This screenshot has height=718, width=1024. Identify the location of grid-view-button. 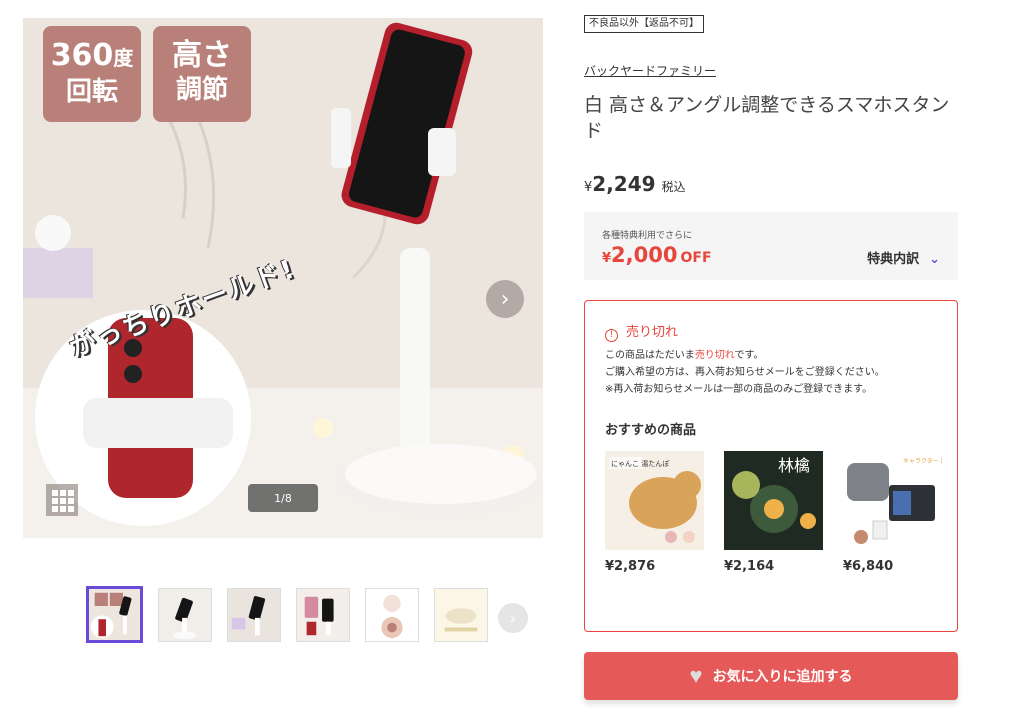
(62, 500).